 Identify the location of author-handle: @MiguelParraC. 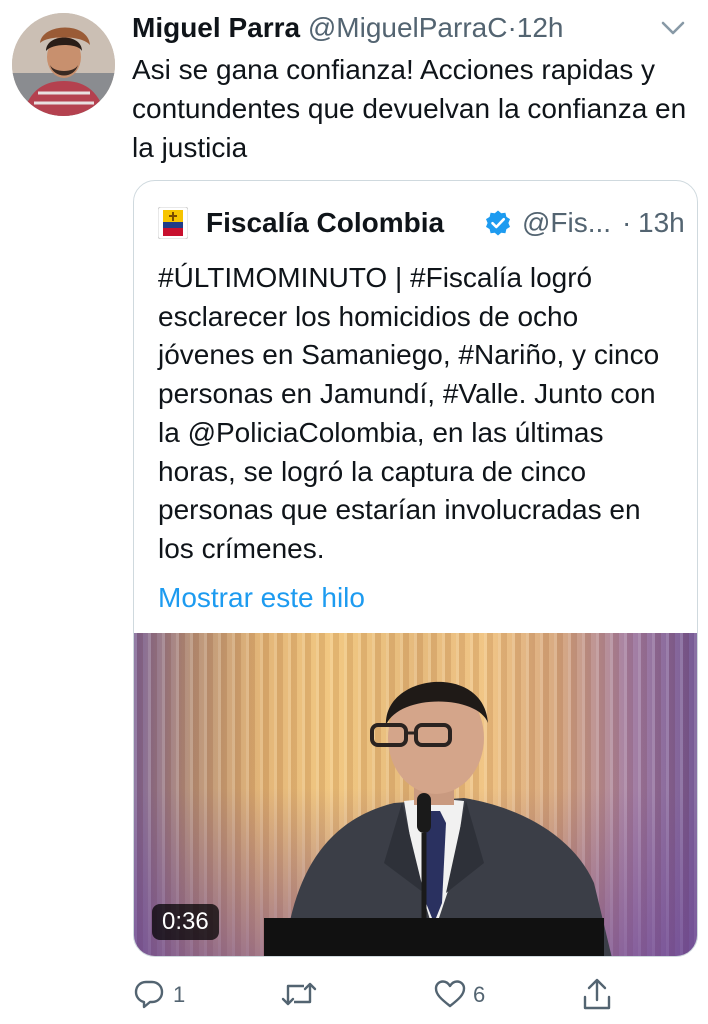
(408, 27).